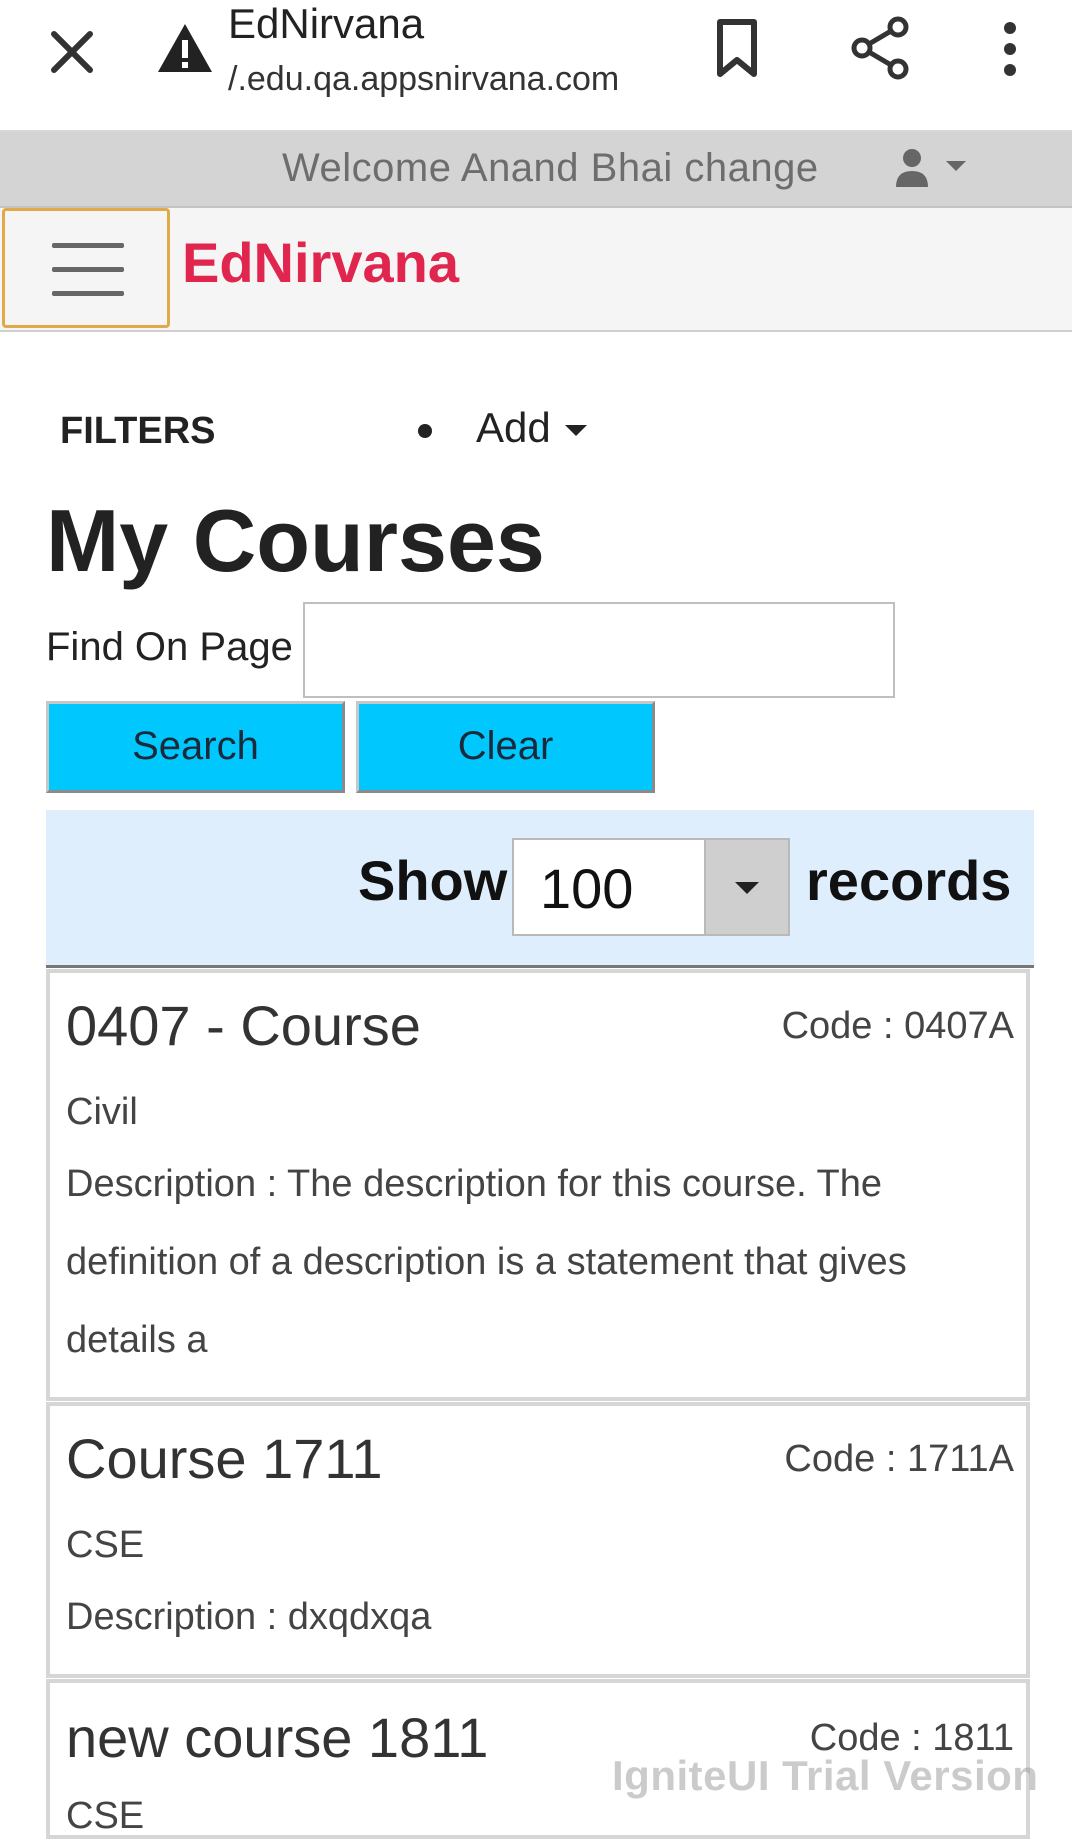  I want to click on welcome-text: Welcome Anand Bhai change, so click(550, 168).